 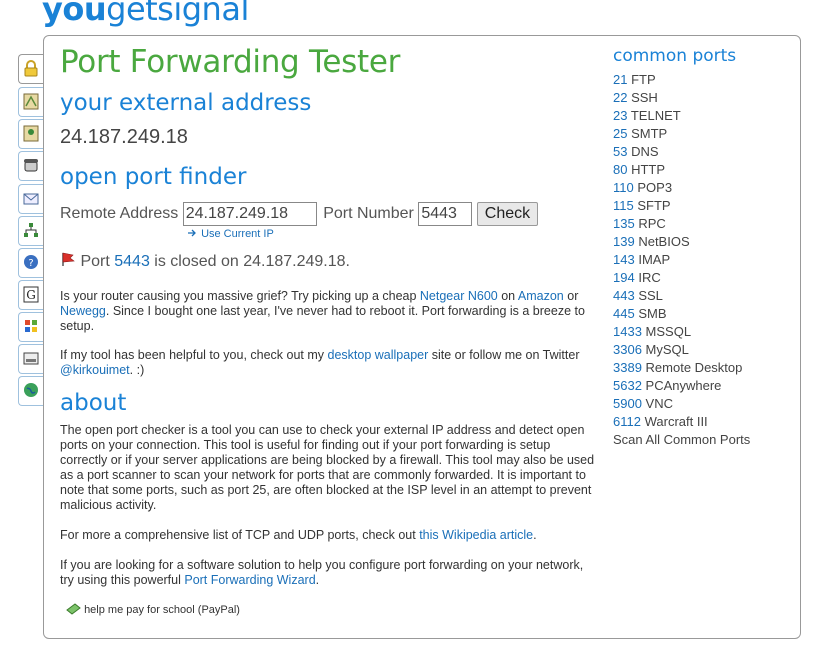 What do you see at coordinates (703, 116) in the screenshot?
I see `common-port-item-23: 23 TELNET` at bounding box center [703, 116].